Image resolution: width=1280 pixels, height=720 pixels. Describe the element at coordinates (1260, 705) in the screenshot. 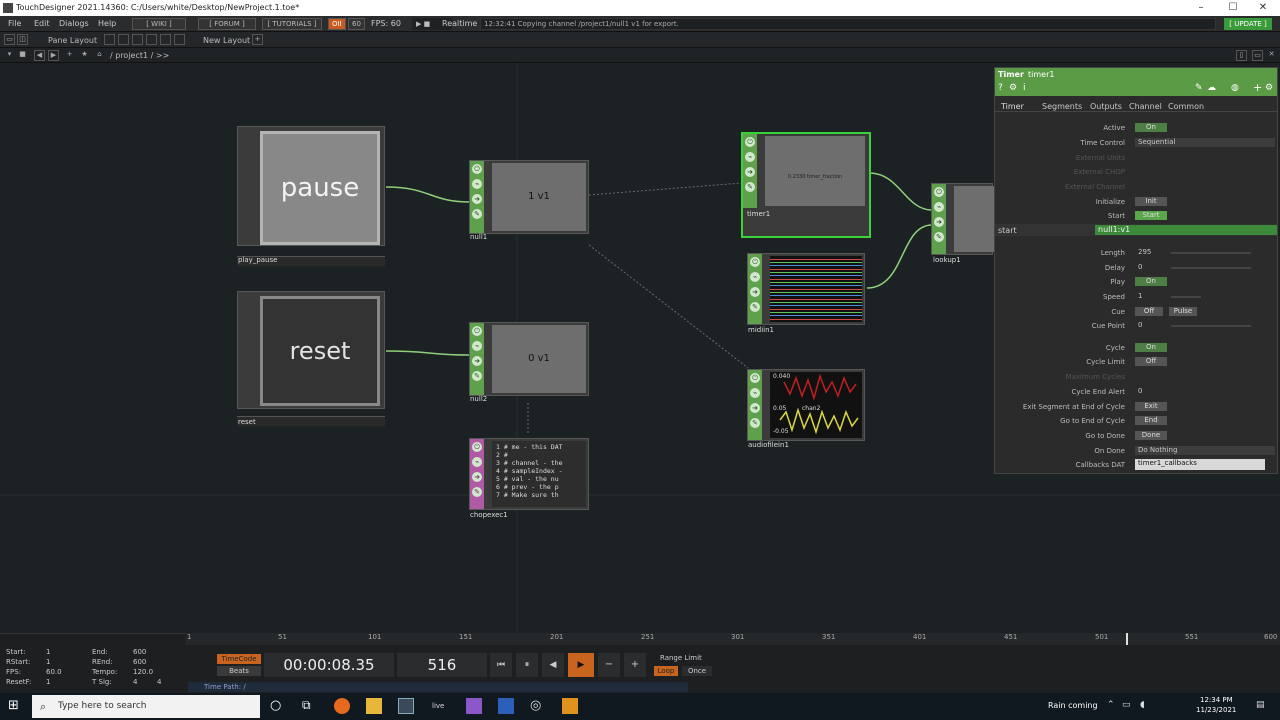

I see `notifications-icon: ▤` at that location.